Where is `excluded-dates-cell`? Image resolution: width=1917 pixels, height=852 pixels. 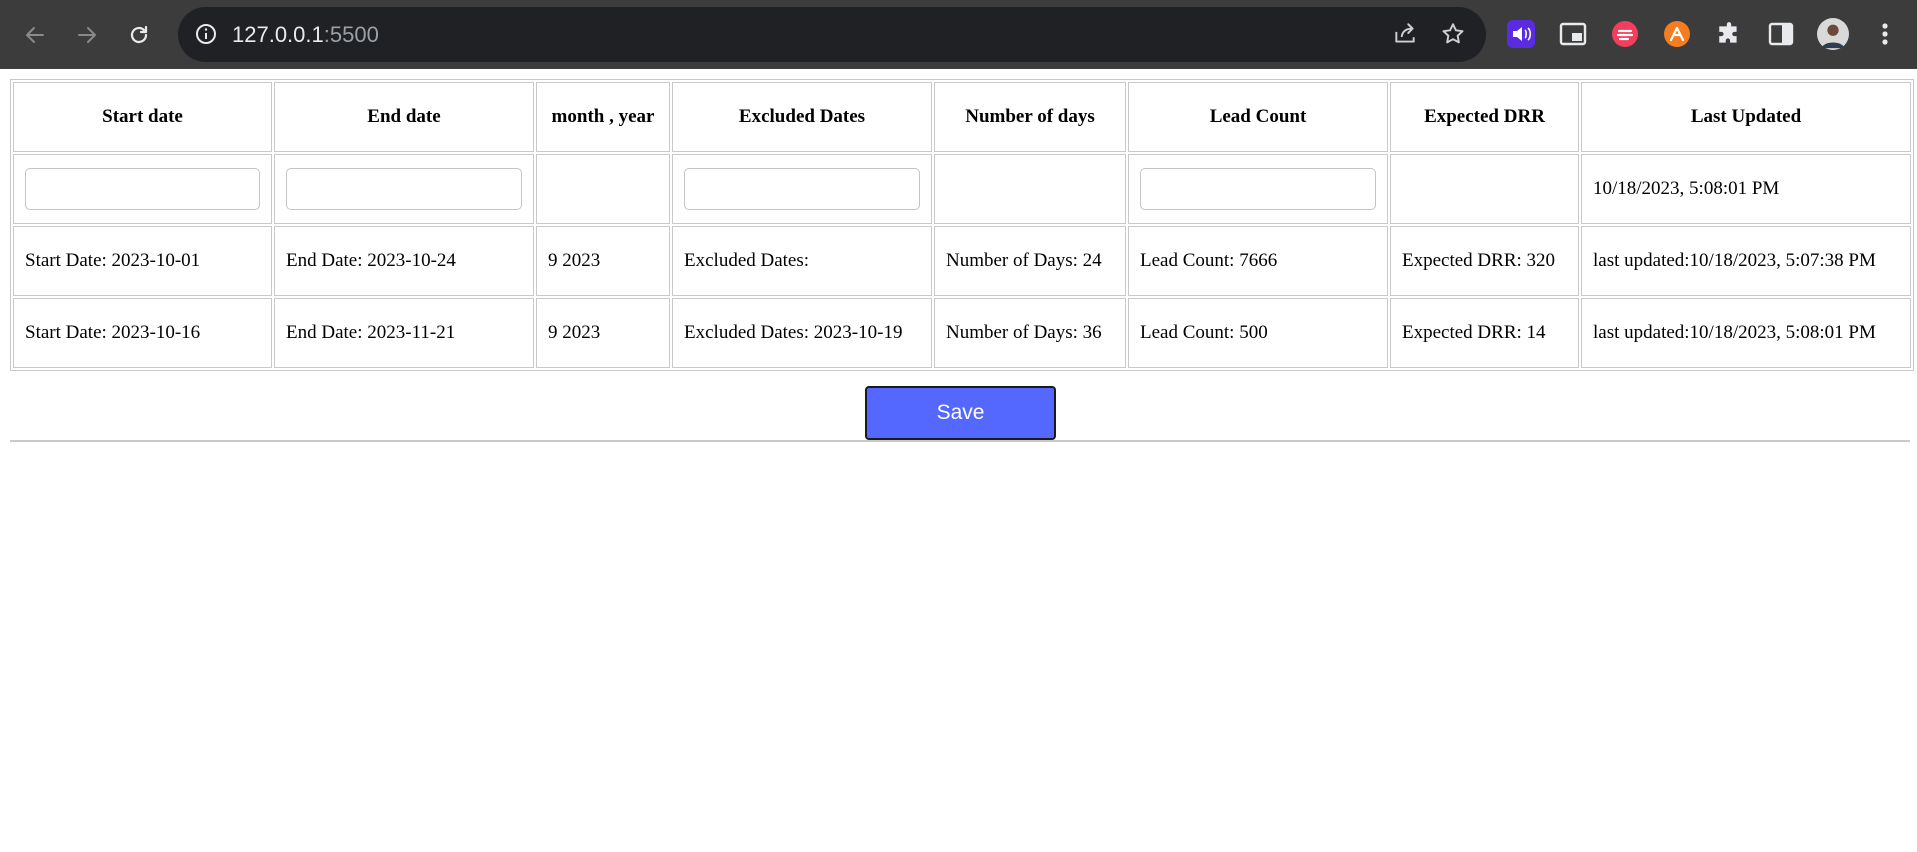 excluded-dates-cell is located at coordinates (802, 189).